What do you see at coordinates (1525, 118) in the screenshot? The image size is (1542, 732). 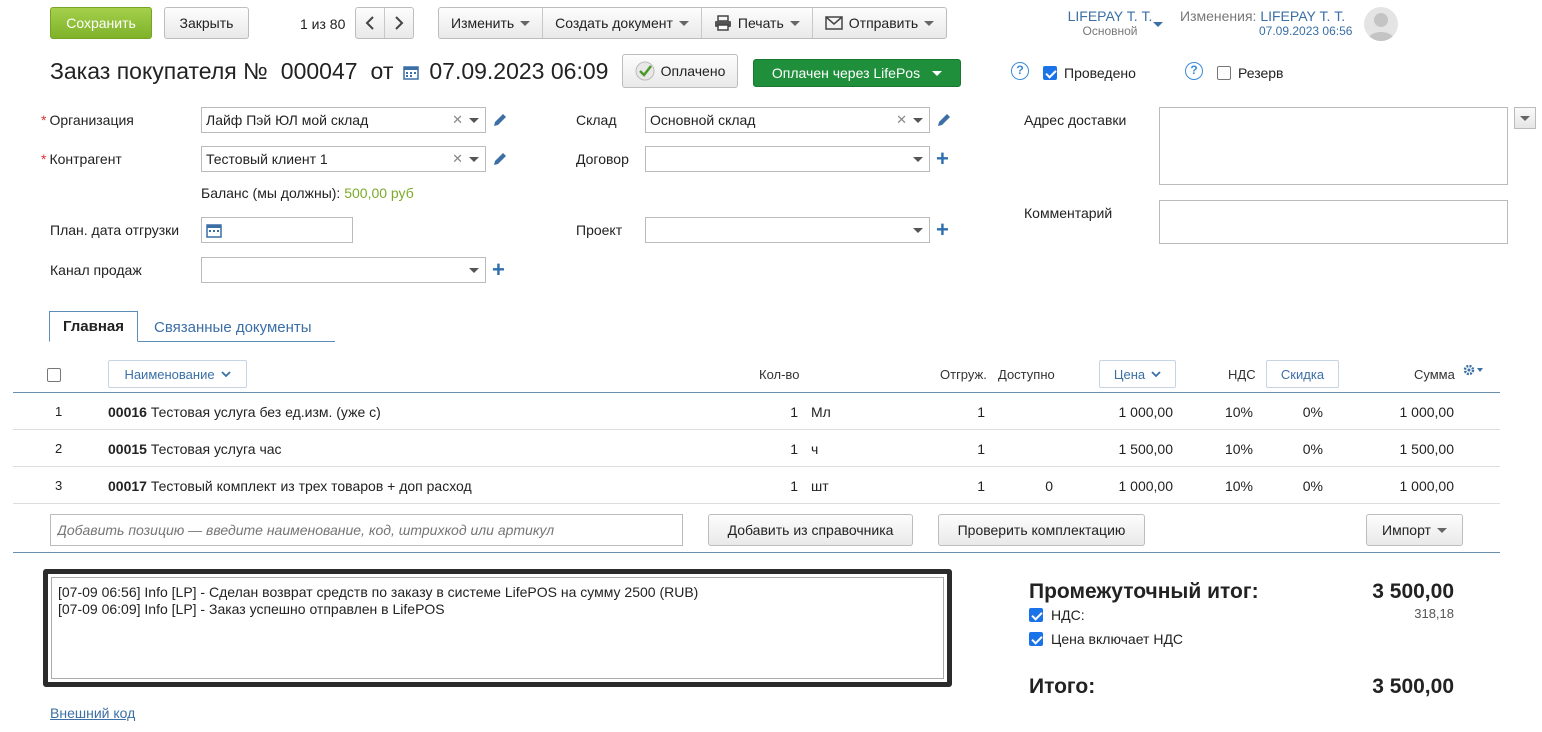 I see `address-expand-button` at bounding box center [1525, 118].